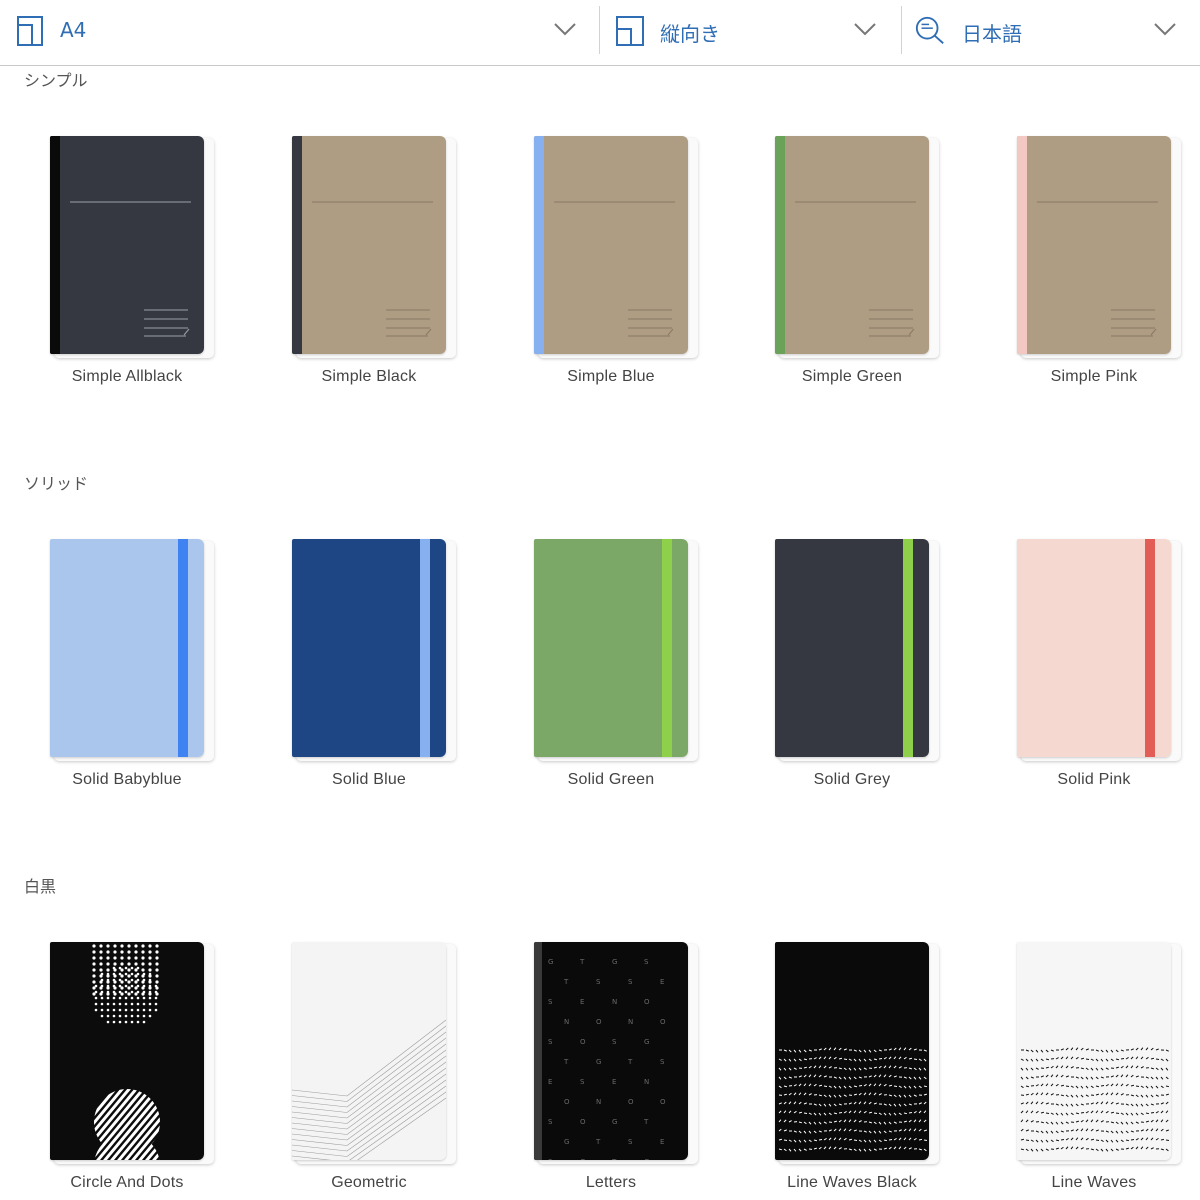 The width and height of the screenshot is (1200, 1200). I want to click on cover-simple-allblack, so click(132, 247).